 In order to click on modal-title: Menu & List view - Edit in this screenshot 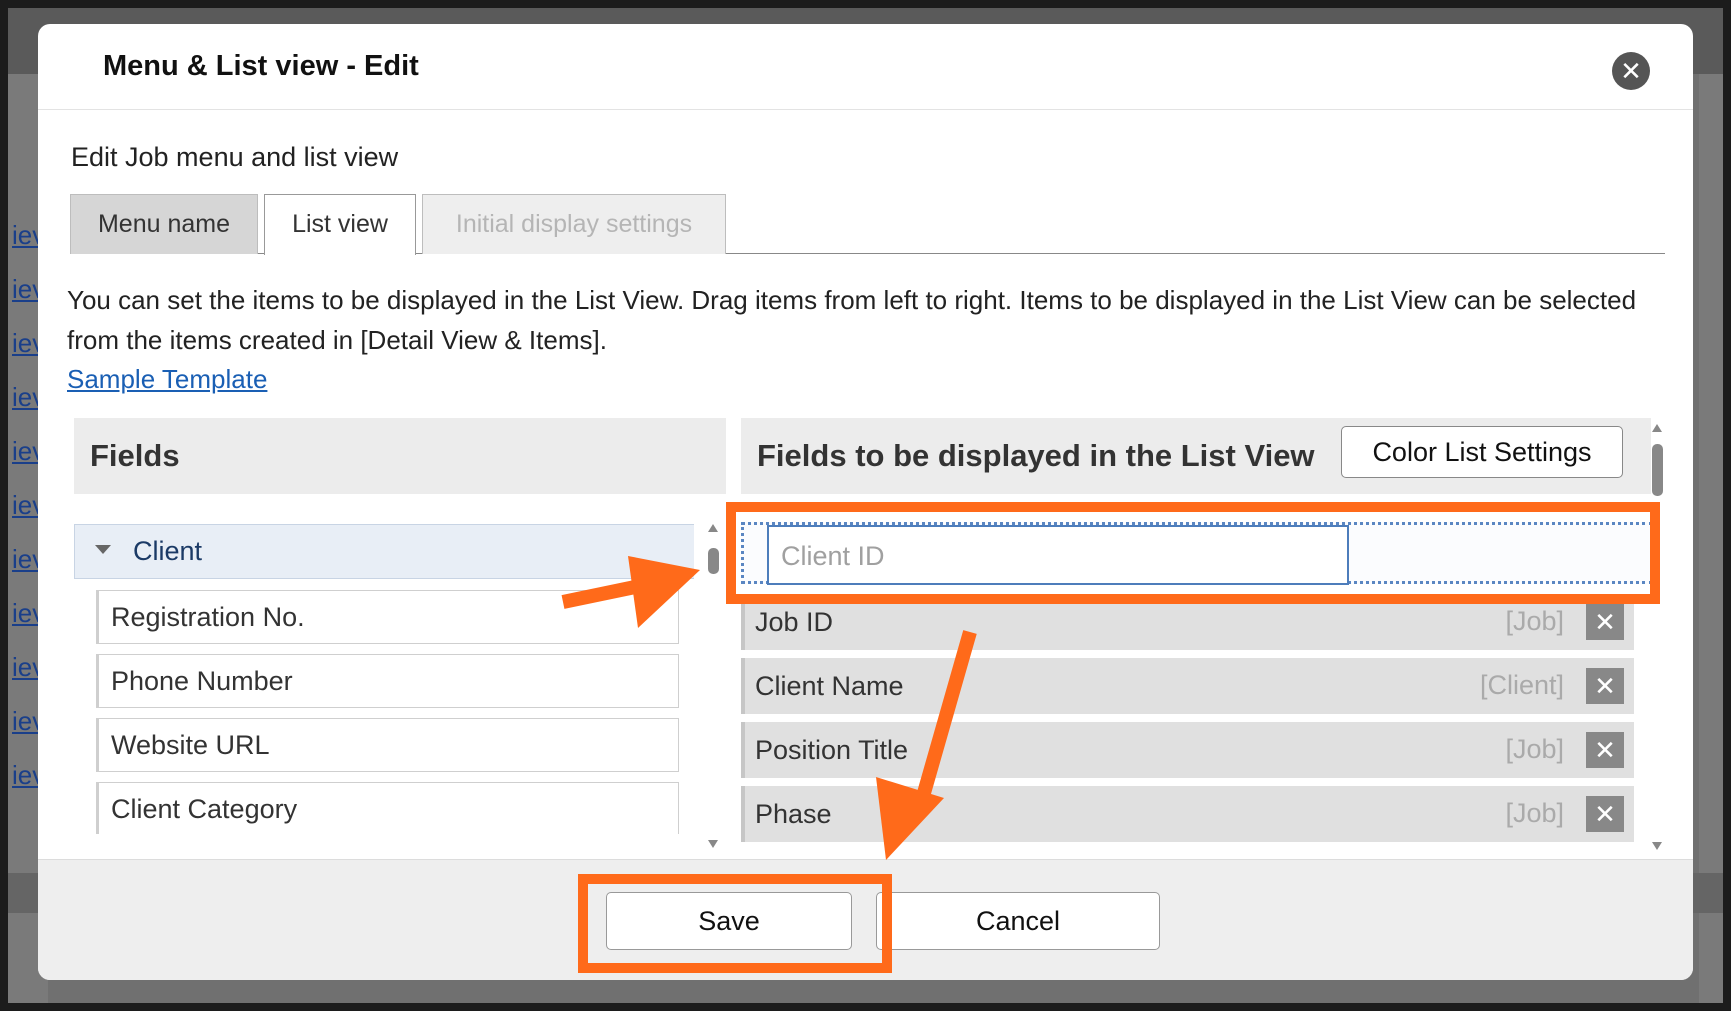, I will do `click(261, 66)`.